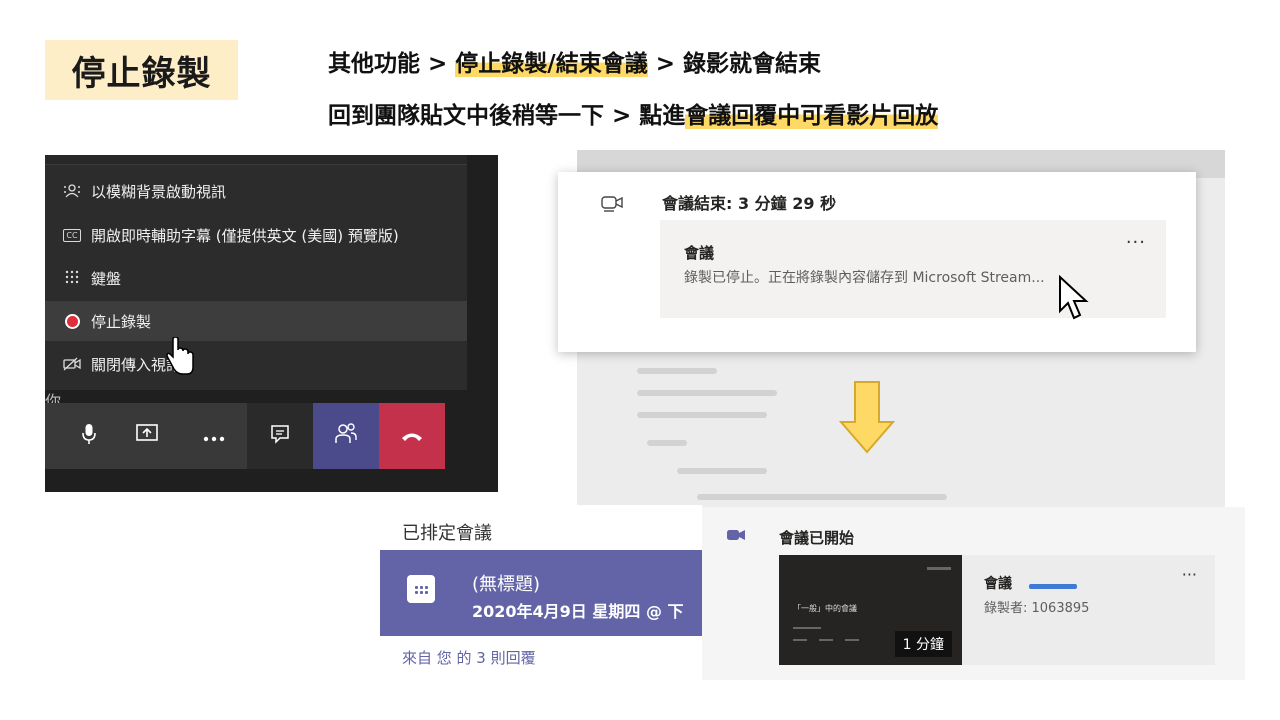 This screenshot has height=720, width=1280. Describe the element at coordinates (867, 419) in the screenshot. I see `down-arrow-icon` at that location.